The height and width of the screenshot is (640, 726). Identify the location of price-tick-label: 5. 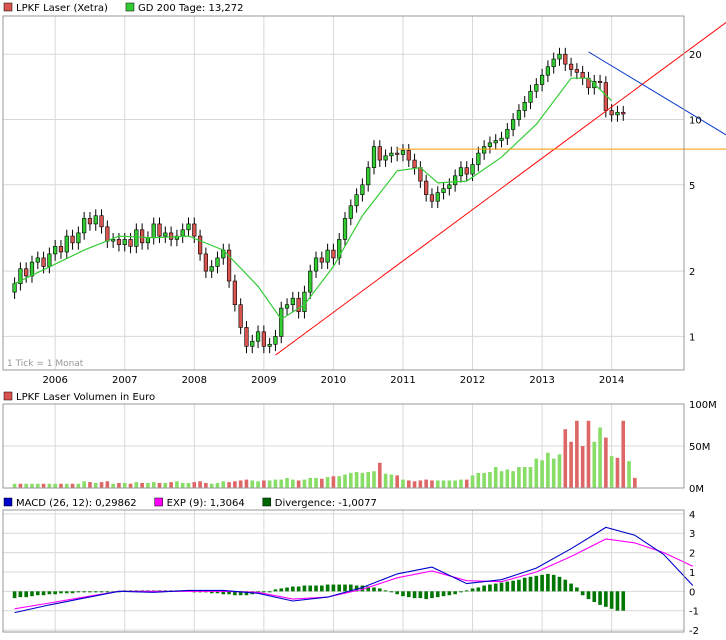
(692, 186).